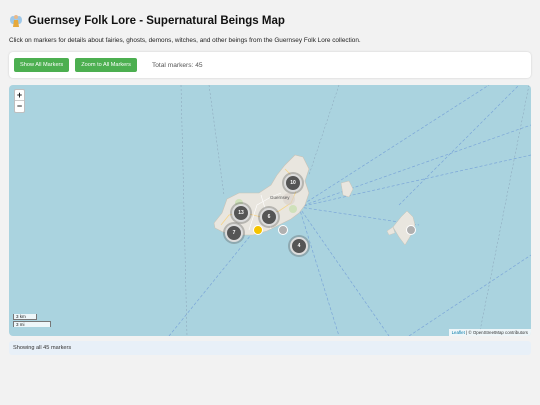 The height and width of the screenshot is (405, 540). Describe the element at coordinates (269, 217) in the screenshot. I see `marker-cluster: 6` at that location.